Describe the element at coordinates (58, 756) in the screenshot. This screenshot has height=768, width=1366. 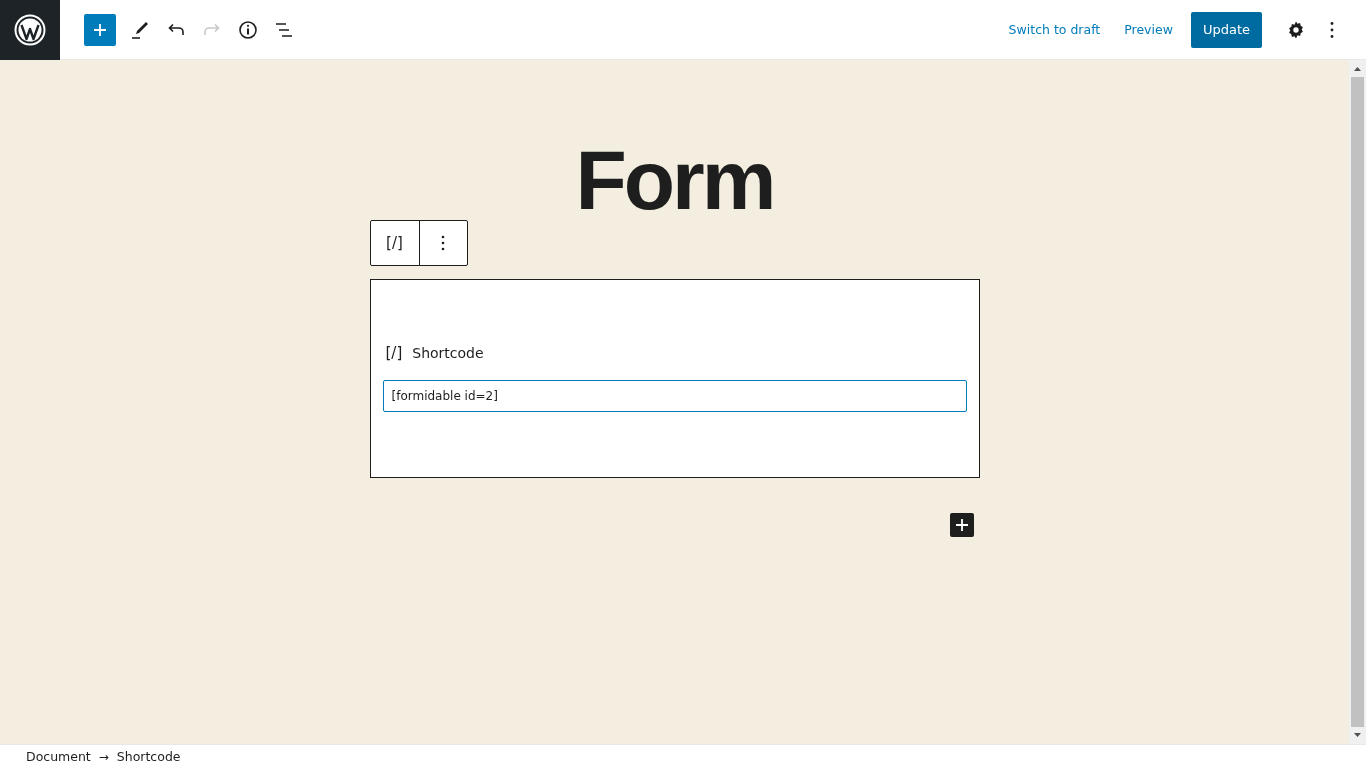
I see `breadcrumb-item: Document` at that location.